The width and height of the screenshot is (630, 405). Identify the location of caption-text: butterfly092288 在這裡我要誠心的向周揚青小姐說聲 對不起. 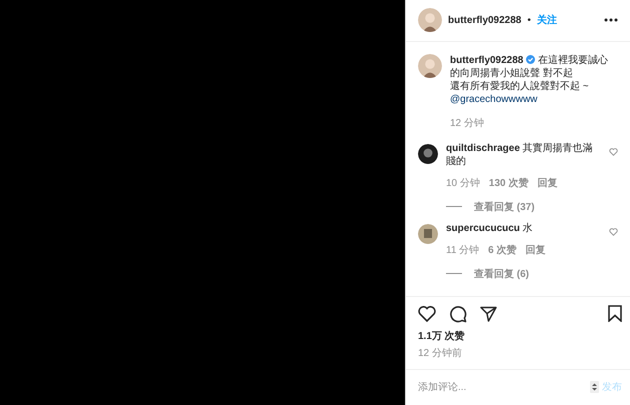
(530, 67).